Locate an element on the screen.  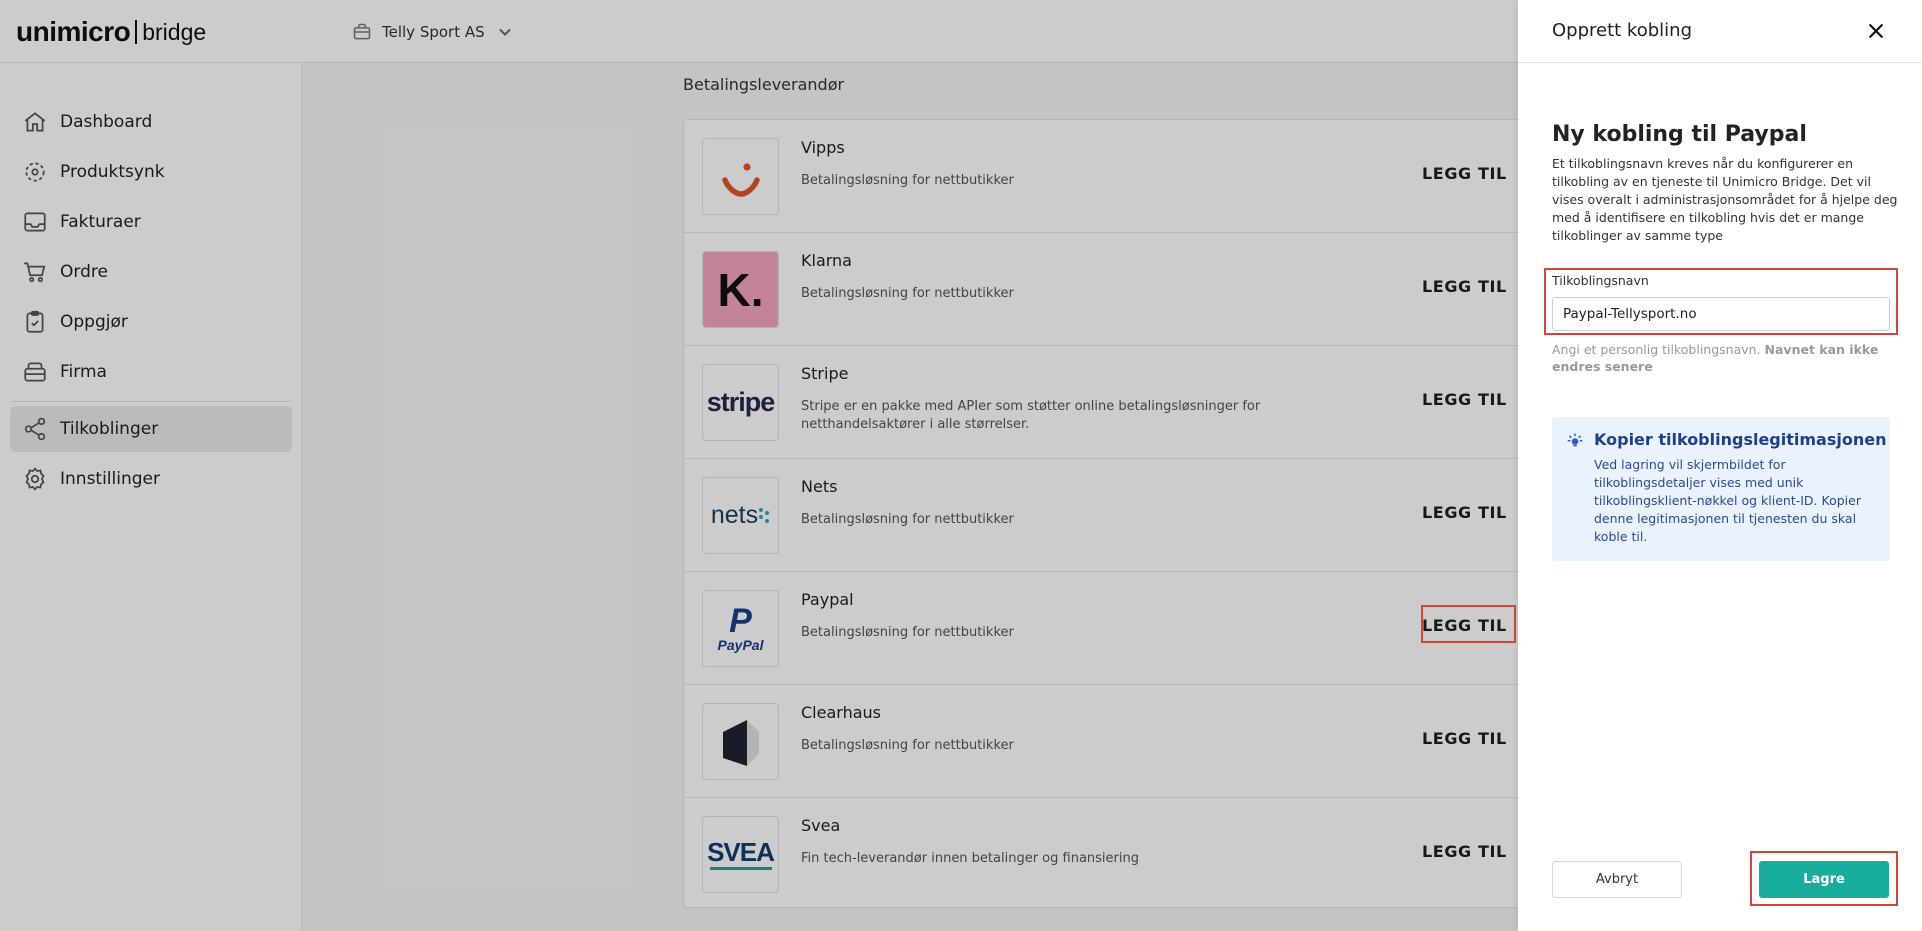
connection-name-label: Tilkoblingsnavn is located at coordinates (1600, 280).